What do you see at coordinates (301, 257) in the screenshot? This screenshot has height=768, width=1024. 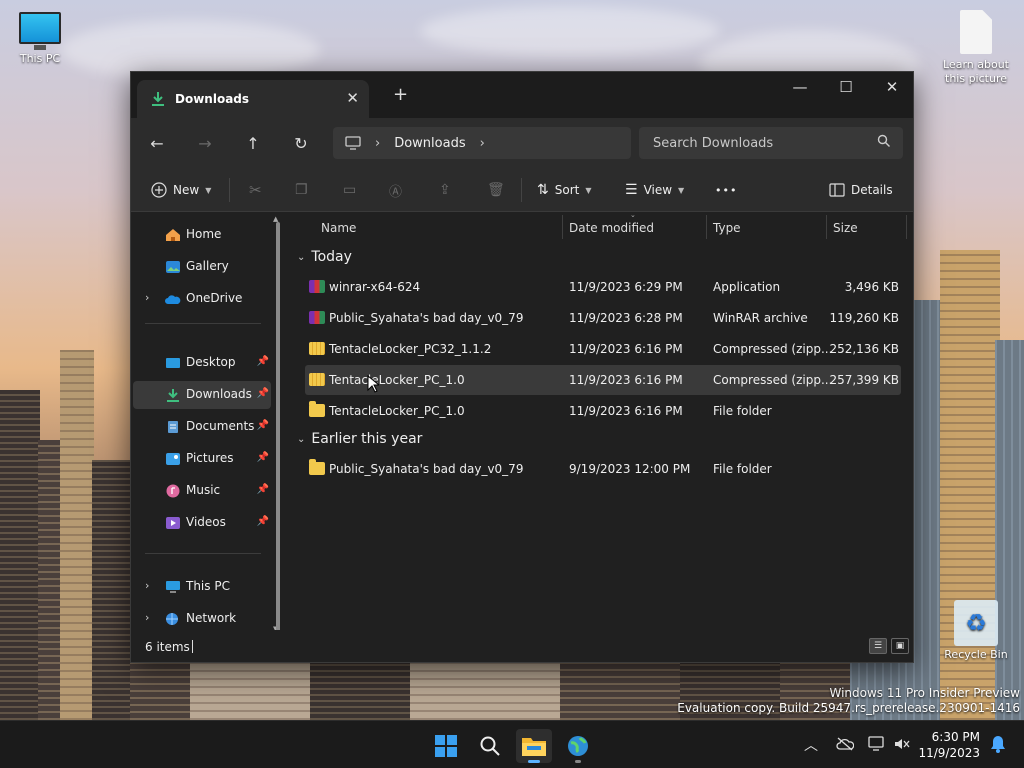 I see `chevron-down-icon: ⌄` at bounding box center [301, 257].